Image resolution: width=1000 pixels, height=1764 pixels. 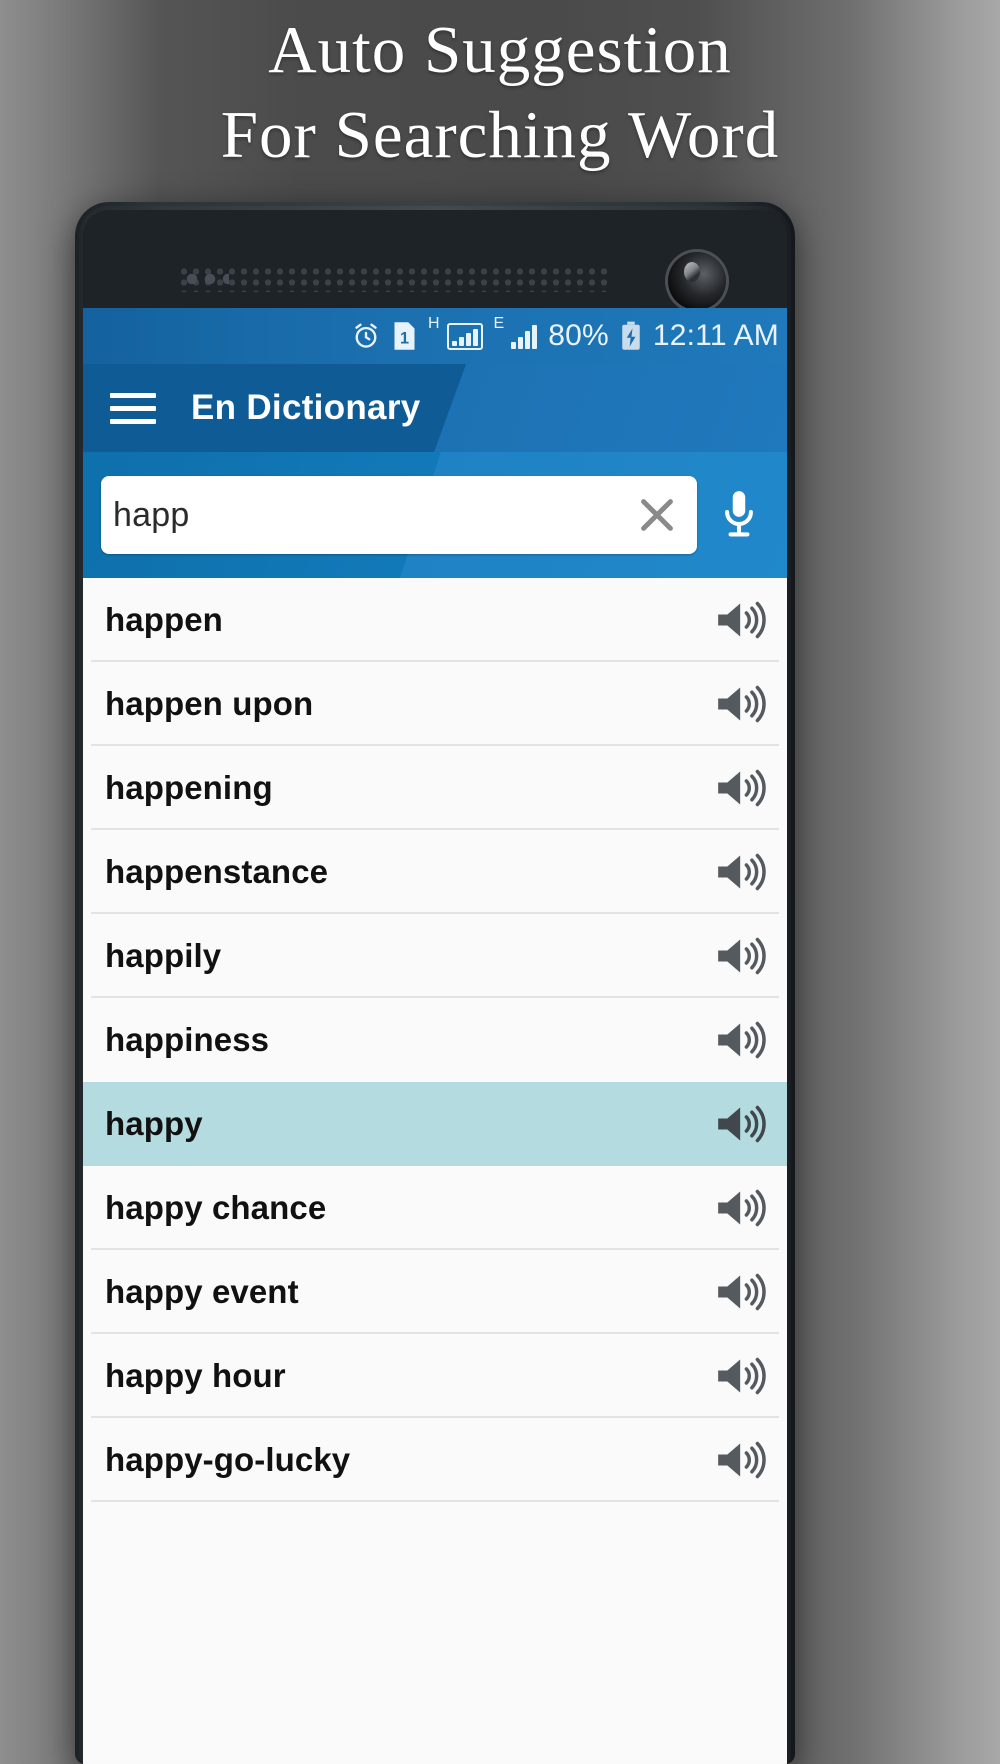 What do you see at coordinates (393, 279) in the screenshot?
I see `earpiece-grille` at bounding box center [393, 279].